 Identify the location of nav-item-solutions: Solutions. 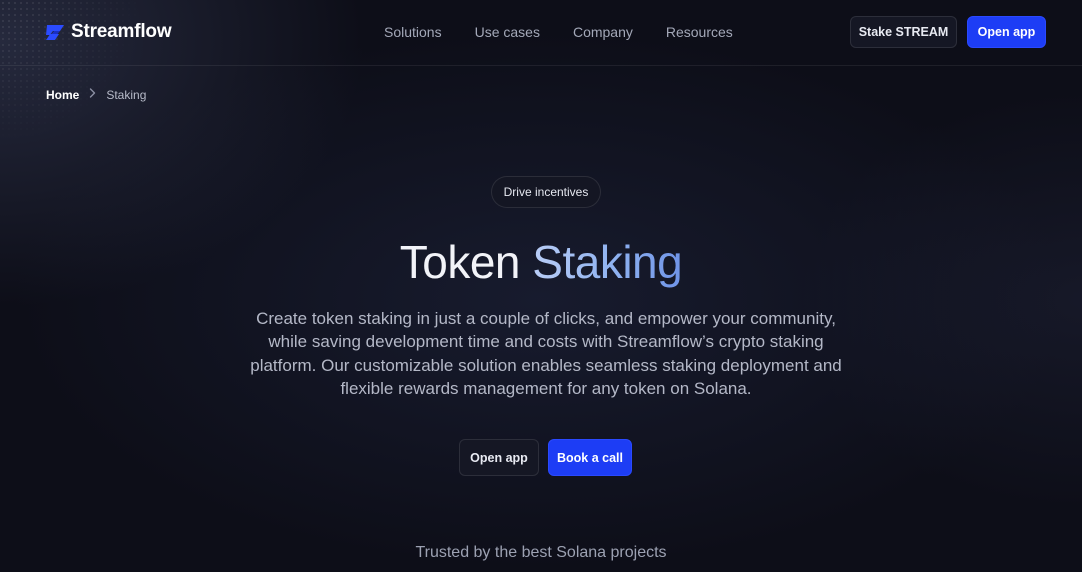
(413, 32).